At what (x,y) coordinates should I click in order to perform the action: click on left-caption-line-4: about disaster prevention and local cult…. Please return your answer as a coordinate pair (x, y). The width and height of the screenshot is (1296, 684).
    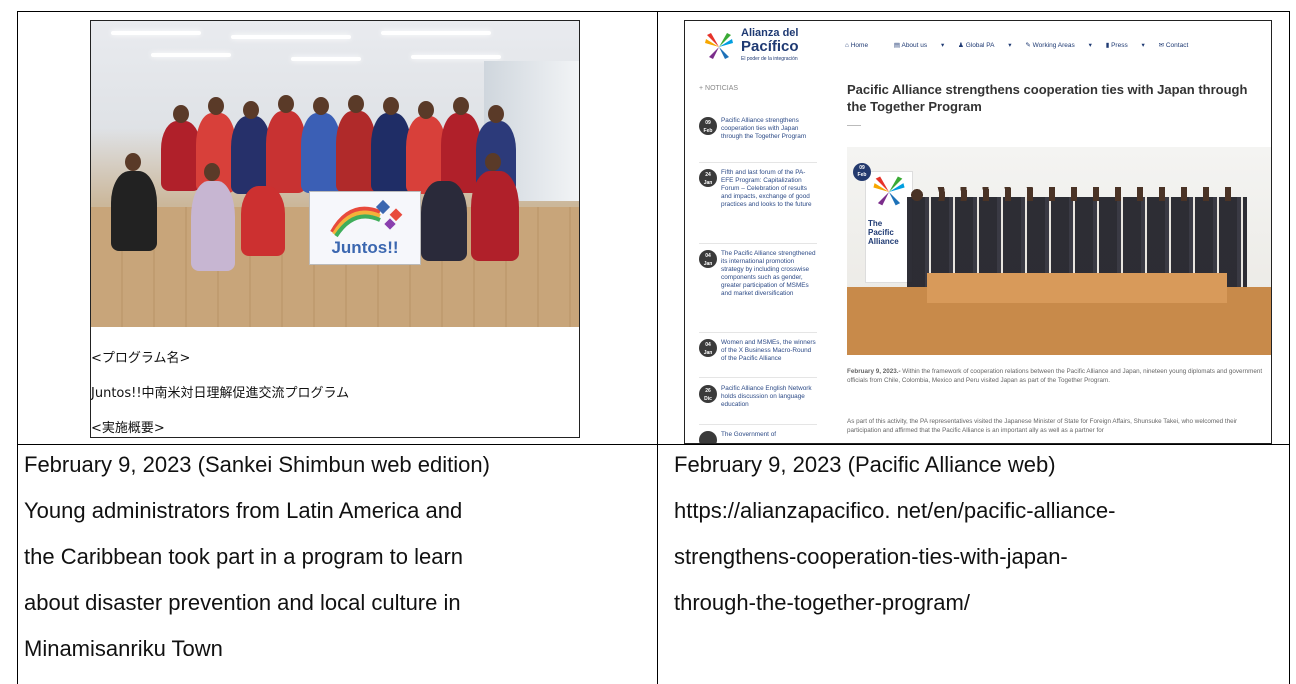
    Looking at the image, I should click on (242, 602).